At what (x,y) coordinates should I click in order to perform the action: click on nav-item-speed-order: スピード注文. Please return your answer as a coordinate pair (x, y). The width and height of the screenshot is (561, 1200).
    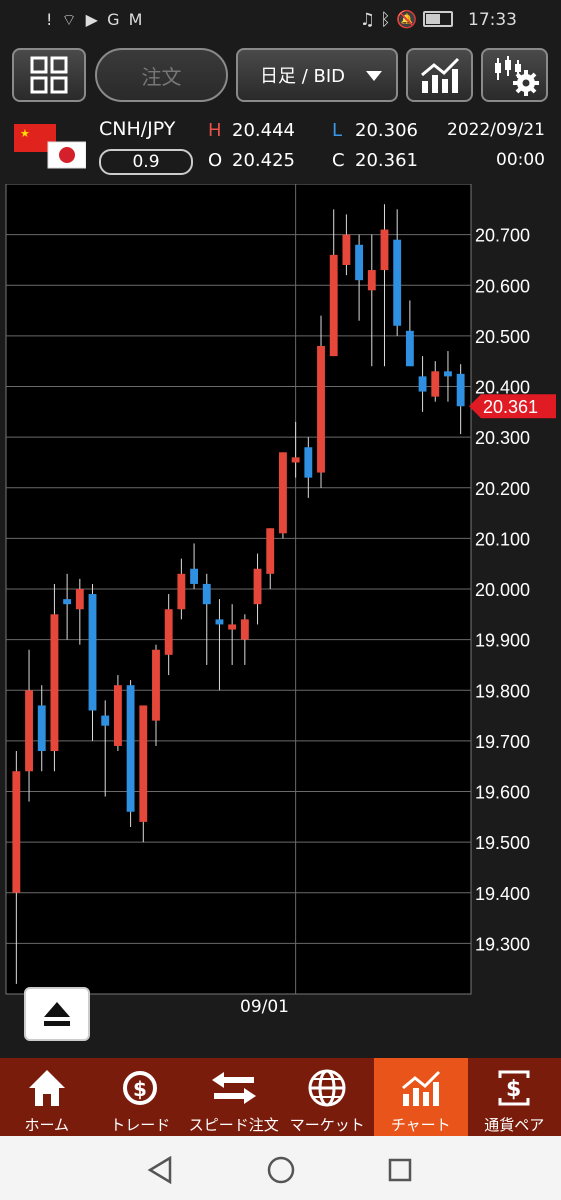
    Looking at the image, I should click on (234, 1097).